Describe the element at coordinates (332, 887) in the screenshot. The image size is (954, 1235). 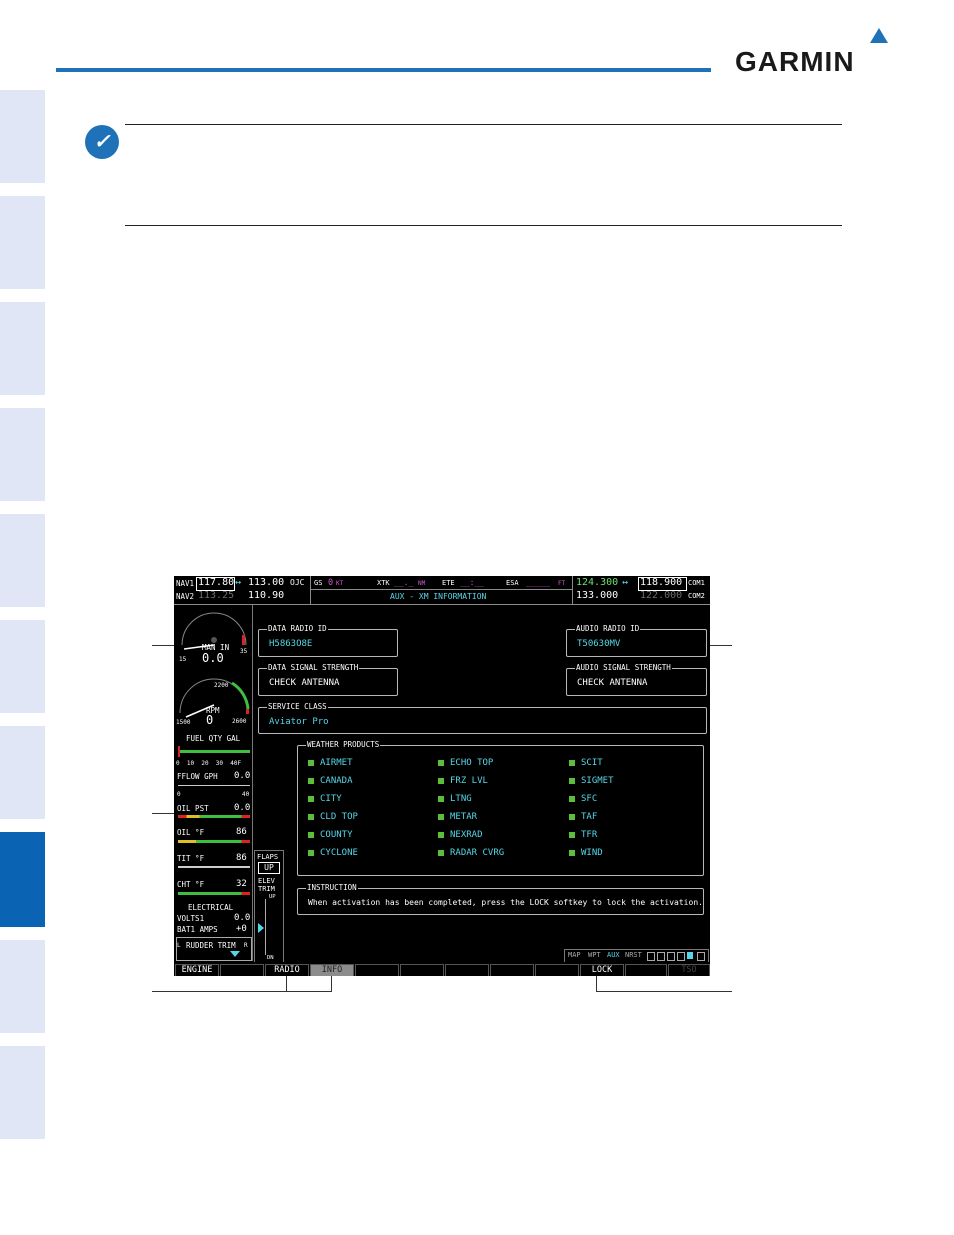
I see `instruction-label: INSTRUCTION` at that location.